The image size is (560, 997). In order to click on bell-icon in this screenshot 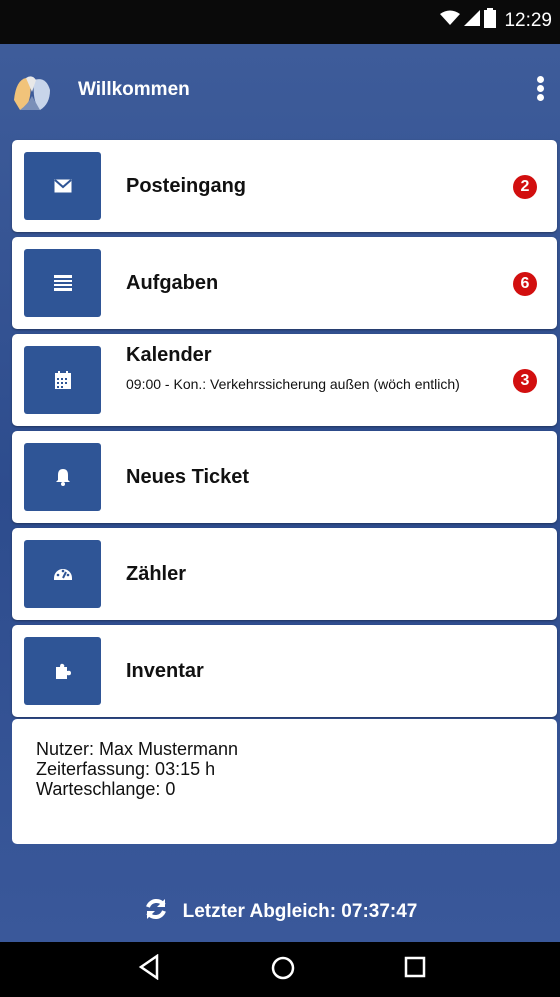, I will do `click(63, 477)`.